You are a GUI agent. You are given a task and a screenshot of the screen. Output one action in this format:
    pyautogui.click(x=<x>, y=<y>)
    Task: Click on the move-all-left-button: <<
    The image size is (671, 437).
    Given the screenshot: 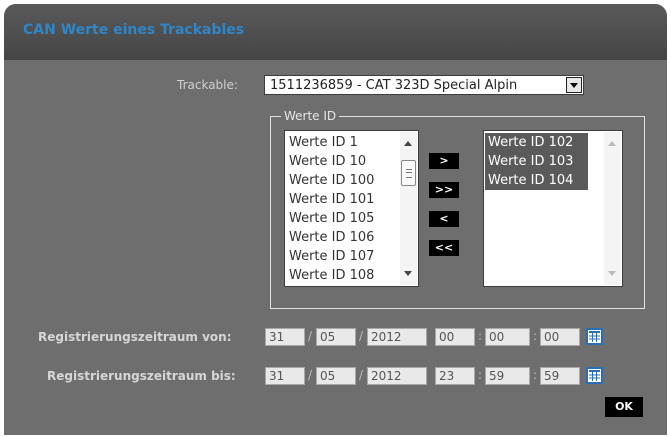 What is the action you would take?
    pyautogui.click(x=444, y=248)
    